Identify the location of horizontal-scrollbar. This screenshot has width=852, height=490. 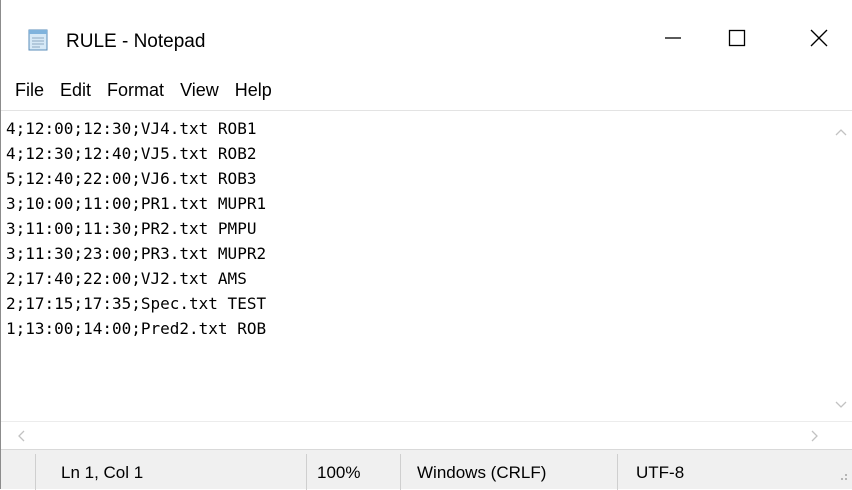
(426, 434).